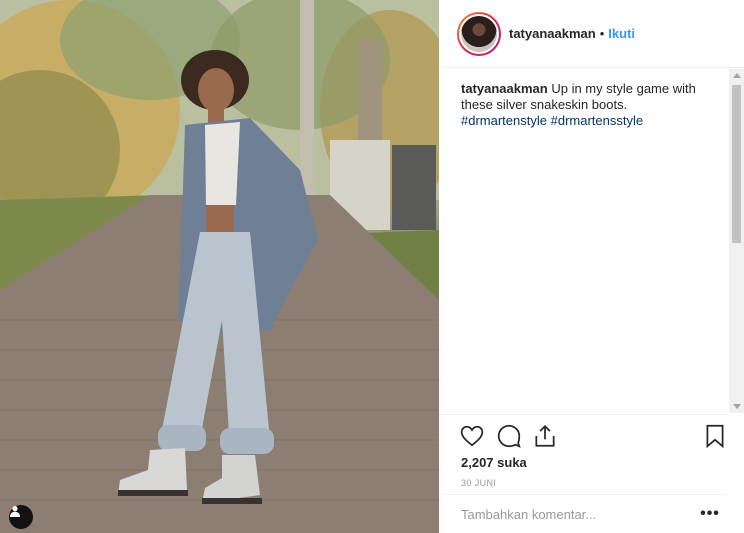 The width and height of the screenshot is (744, 533). Describe the element at coordinates (545, 436) in the screenshot. I see `share-icon` at that location.